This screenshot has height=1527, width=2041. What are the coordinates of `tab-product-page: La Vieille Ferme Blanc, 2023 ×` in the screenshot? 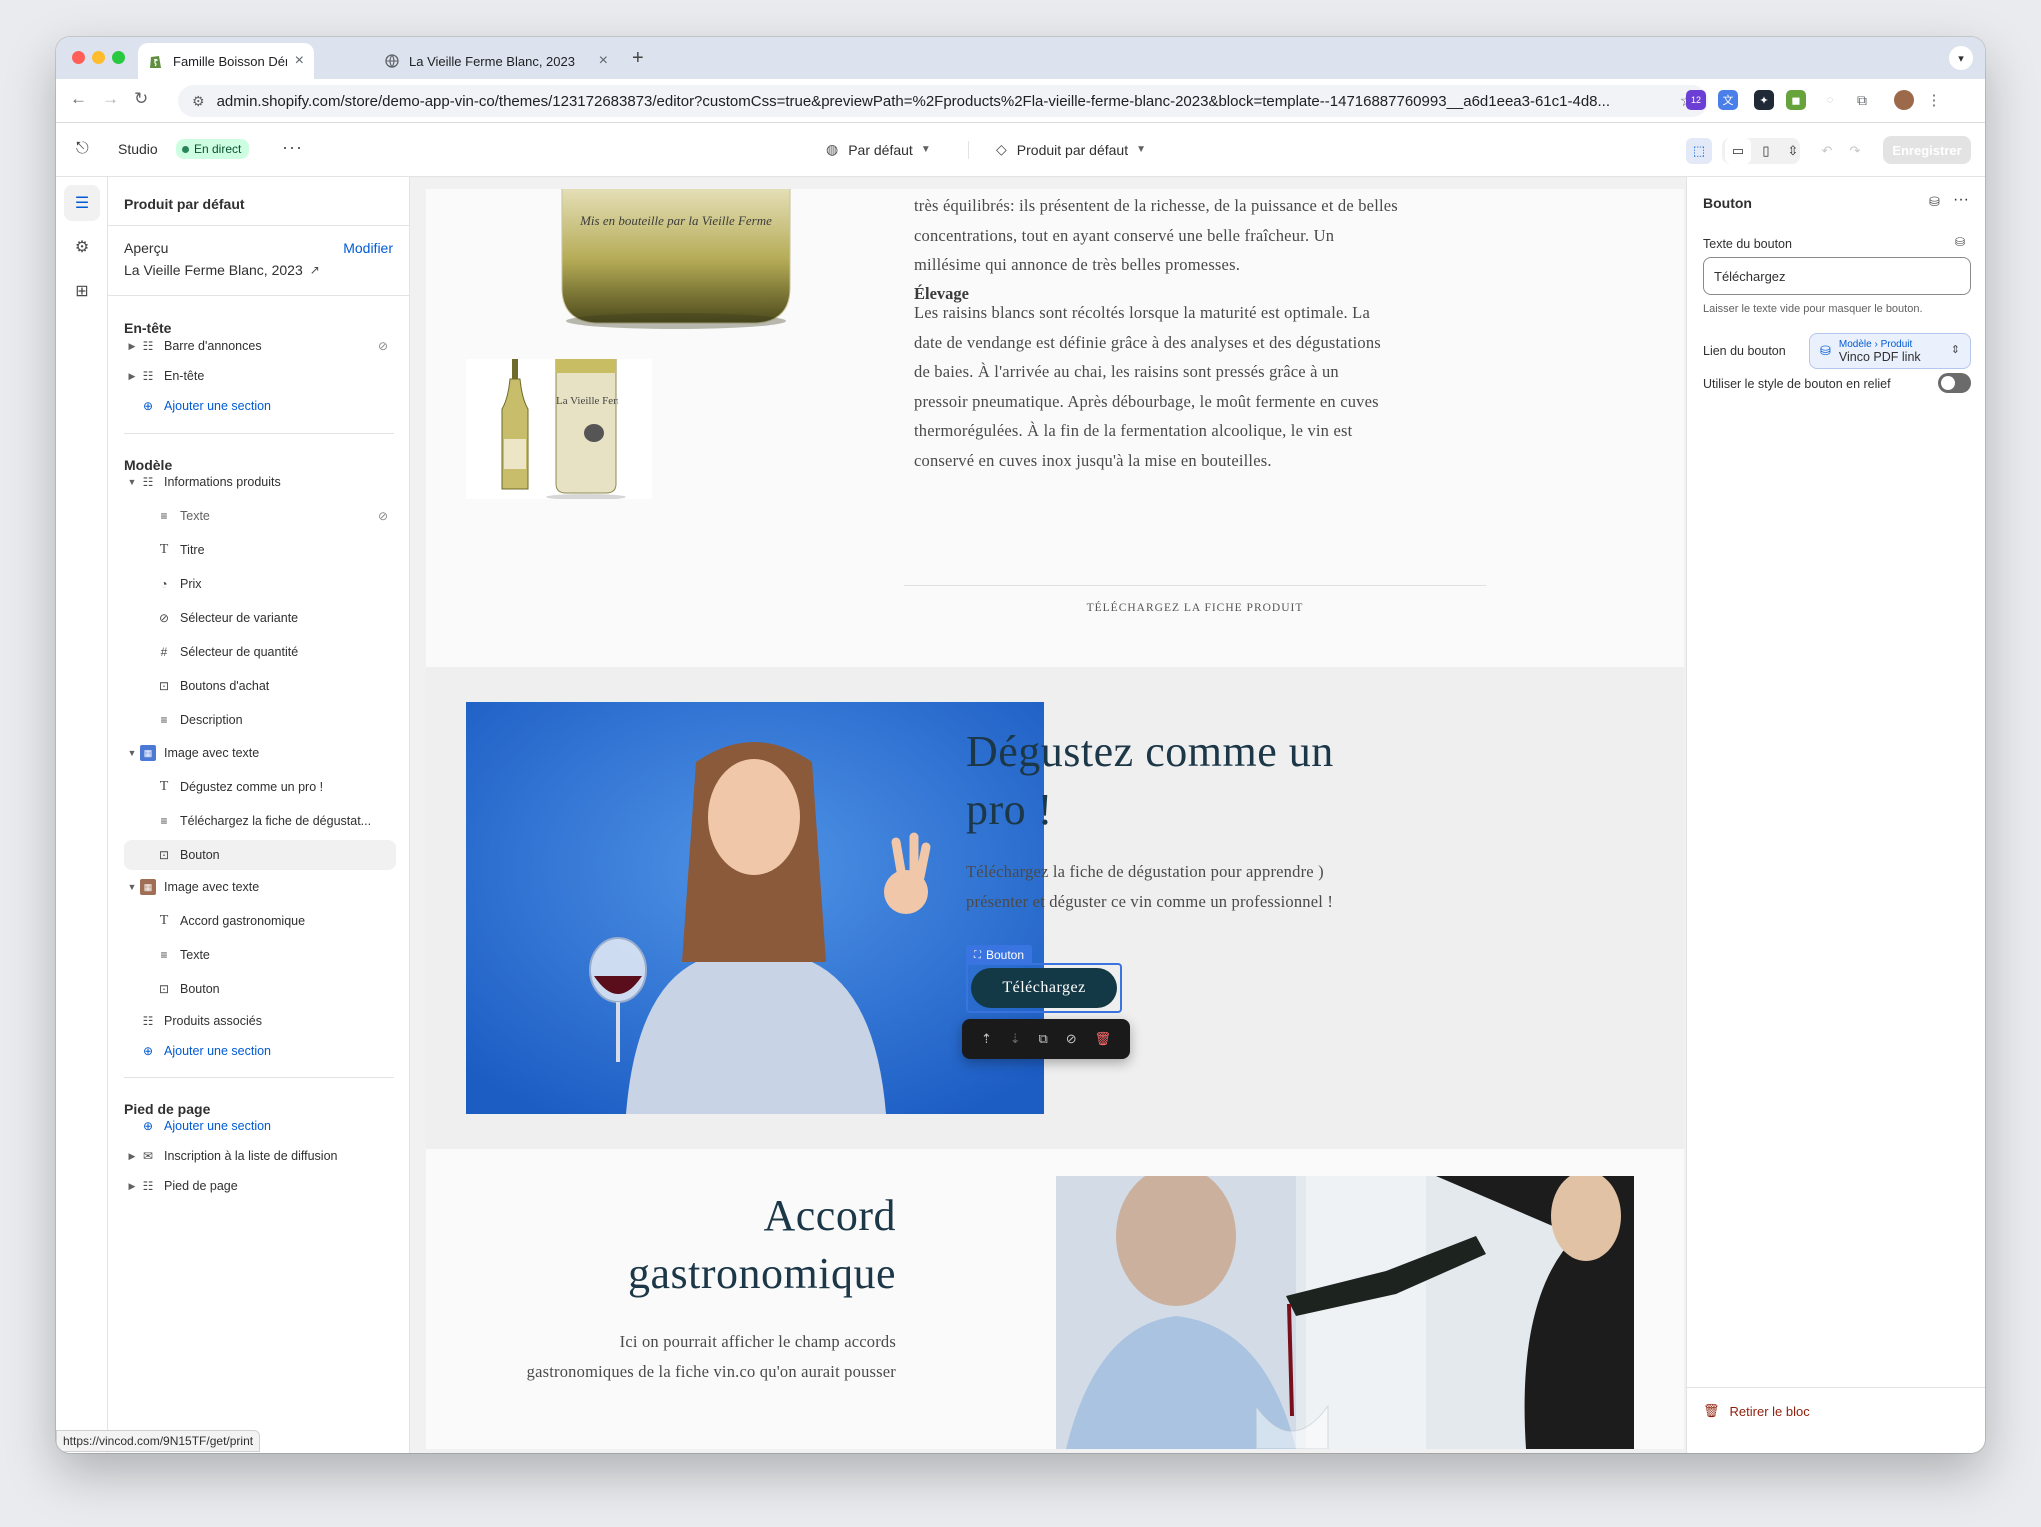 It's located at (496, 61).